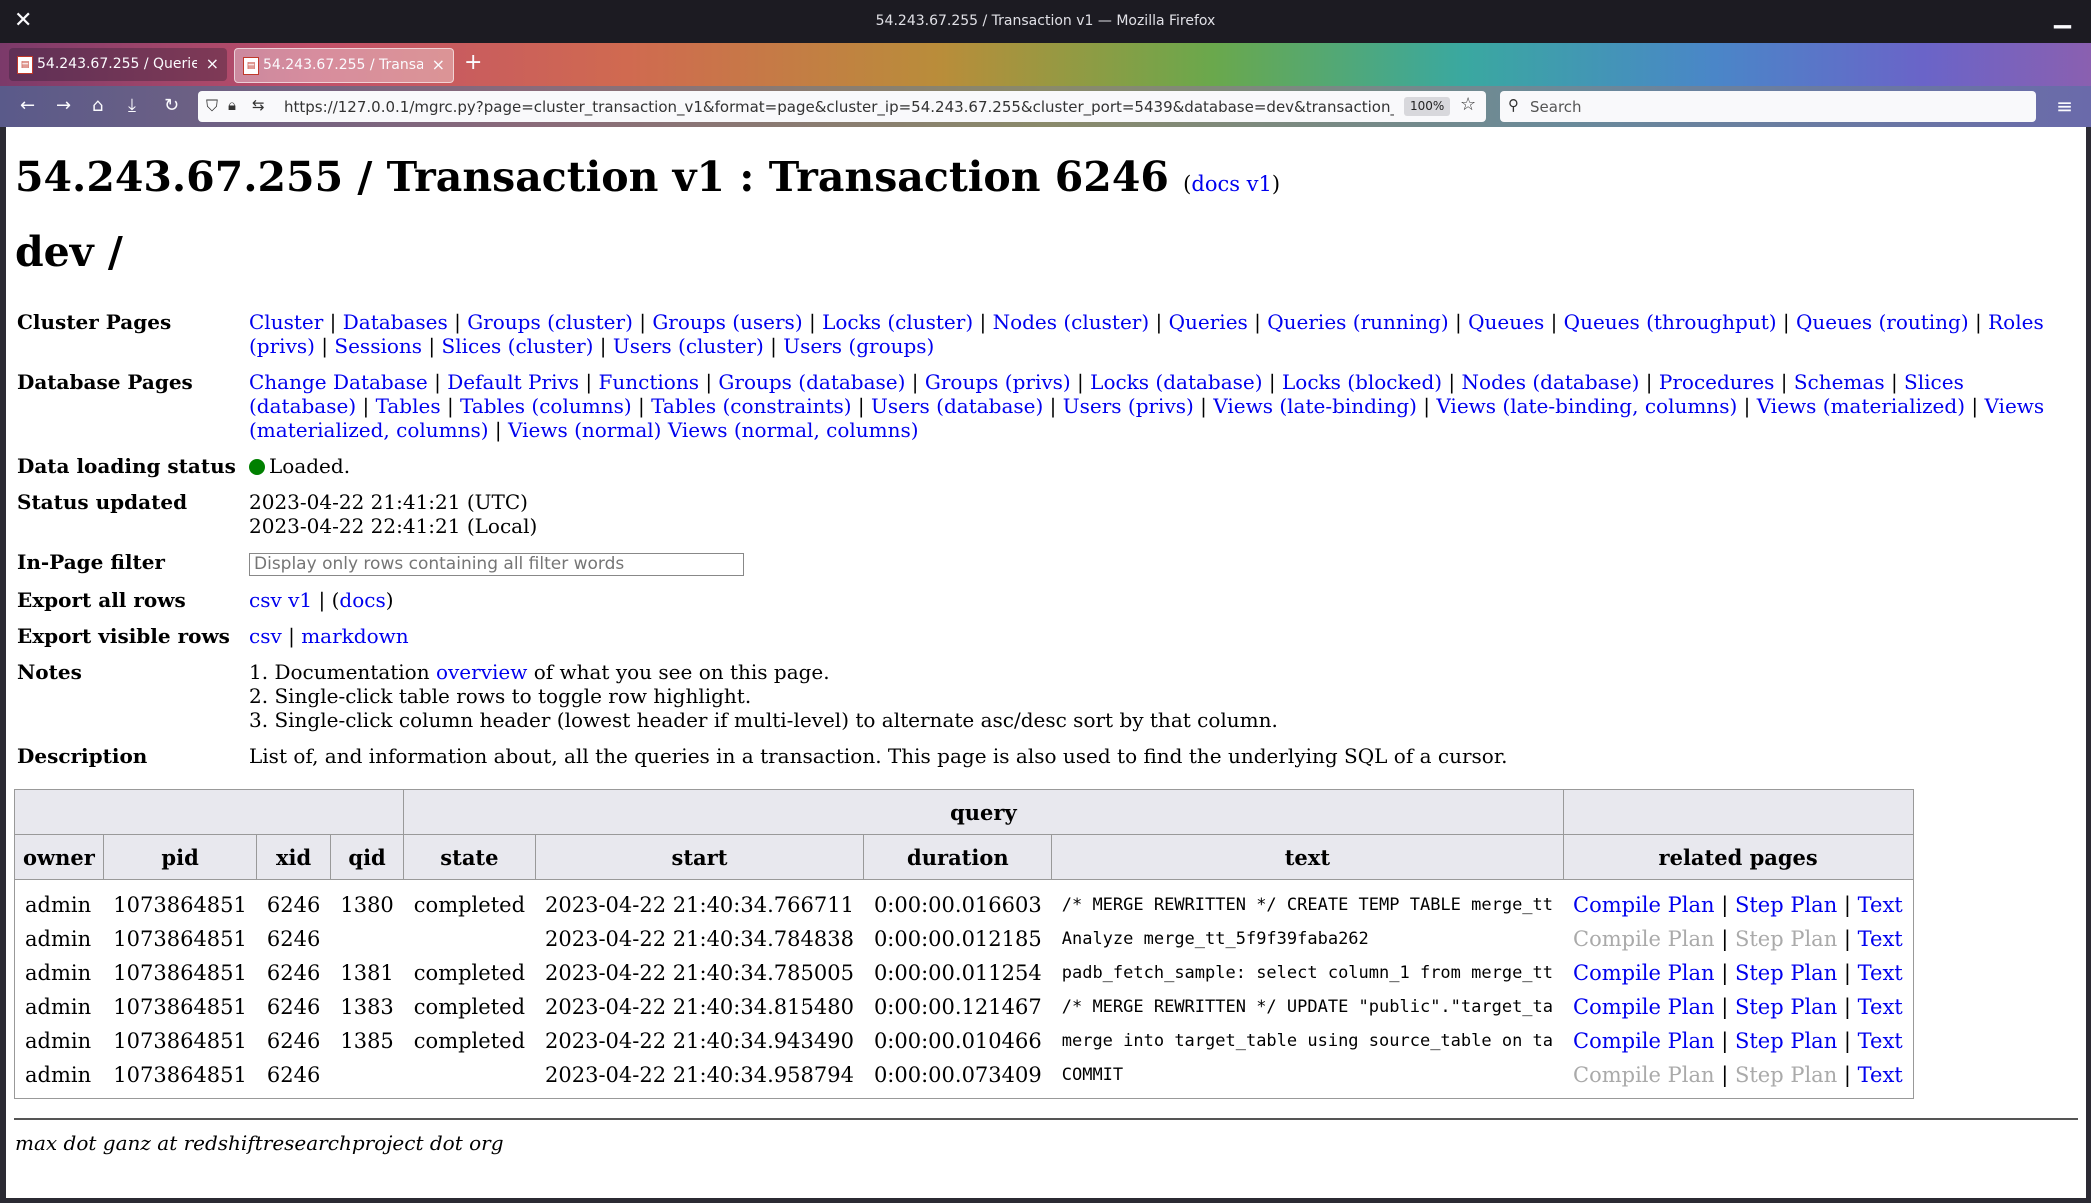 Image resolution: width=2091 pixels, height=1203 pixels. Describe the element at coordinates (496, 564) in the screenshot. I see `in-page-filter-input` at that location.